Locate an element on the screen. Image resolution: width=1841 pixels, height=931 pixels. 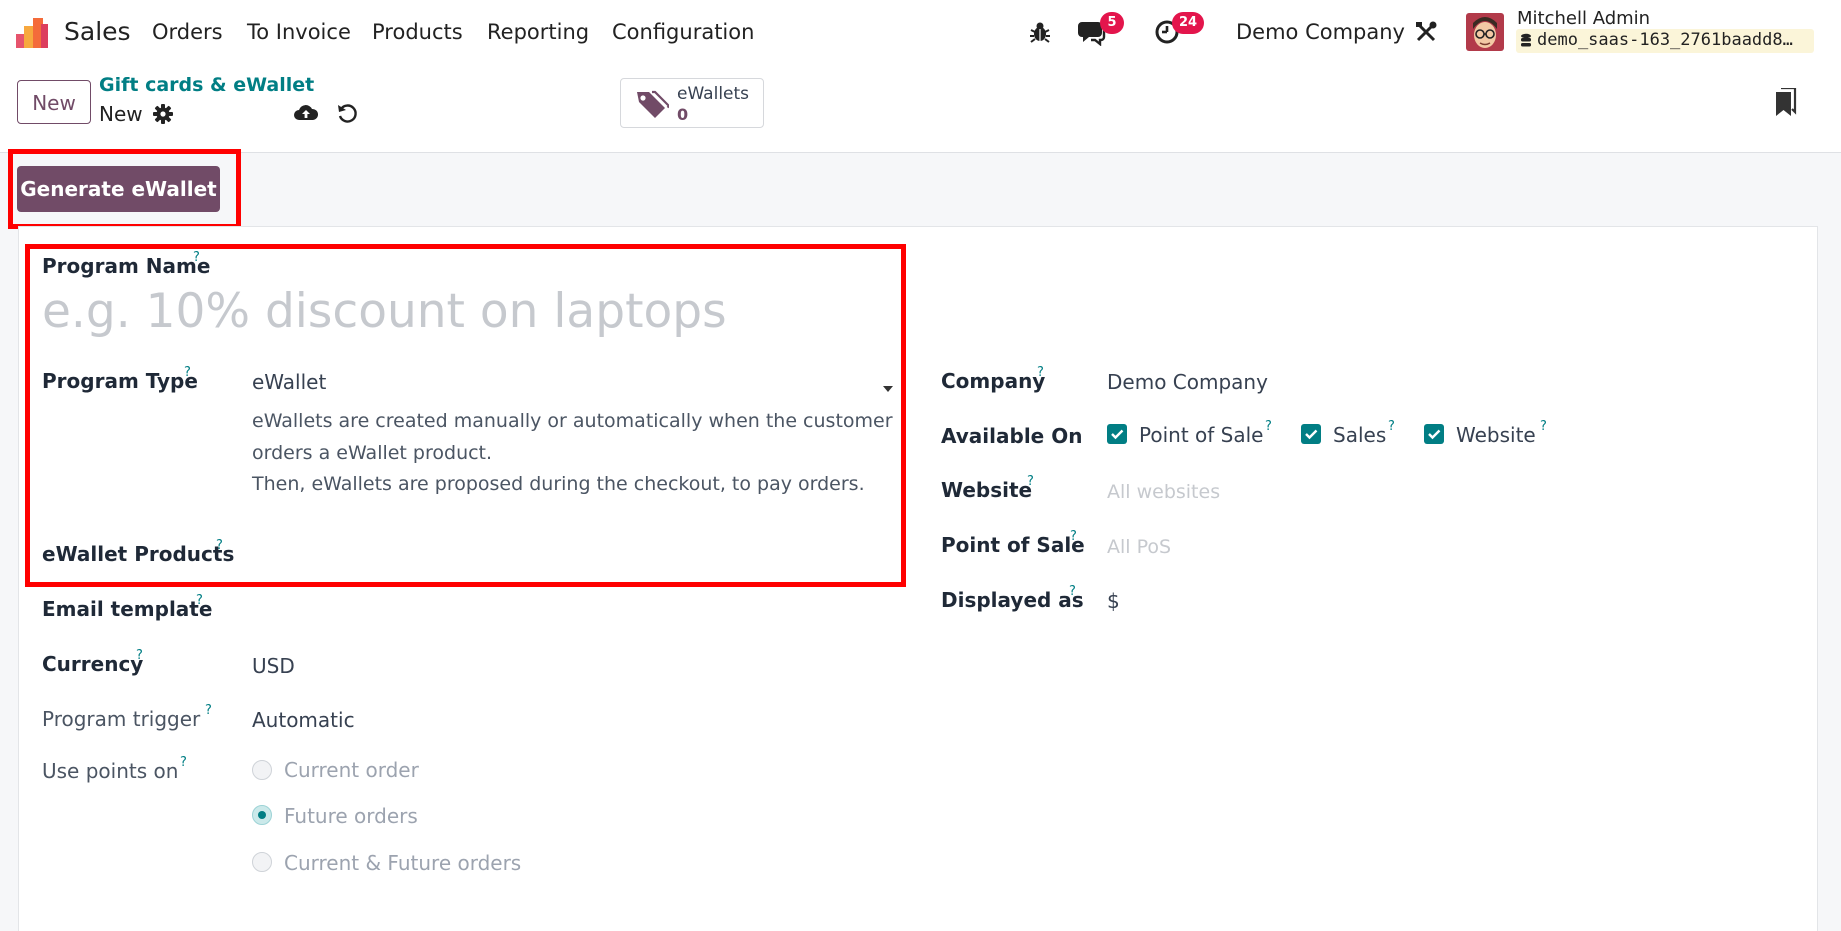
pos-label: Point of Sale is located at coordinates (1013, 545).